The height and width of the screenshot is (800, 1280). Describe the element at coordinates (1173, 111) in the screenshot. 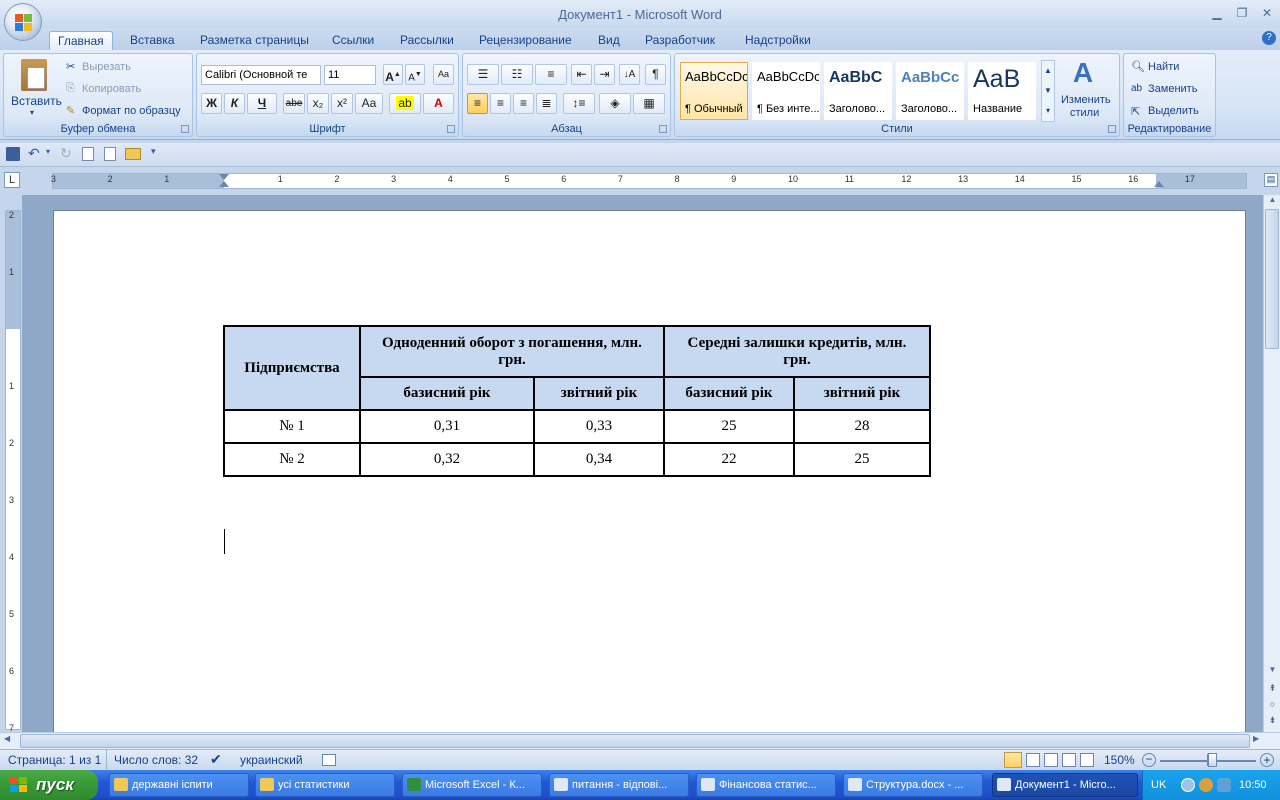

I see `select-button: Выделить` at that location.